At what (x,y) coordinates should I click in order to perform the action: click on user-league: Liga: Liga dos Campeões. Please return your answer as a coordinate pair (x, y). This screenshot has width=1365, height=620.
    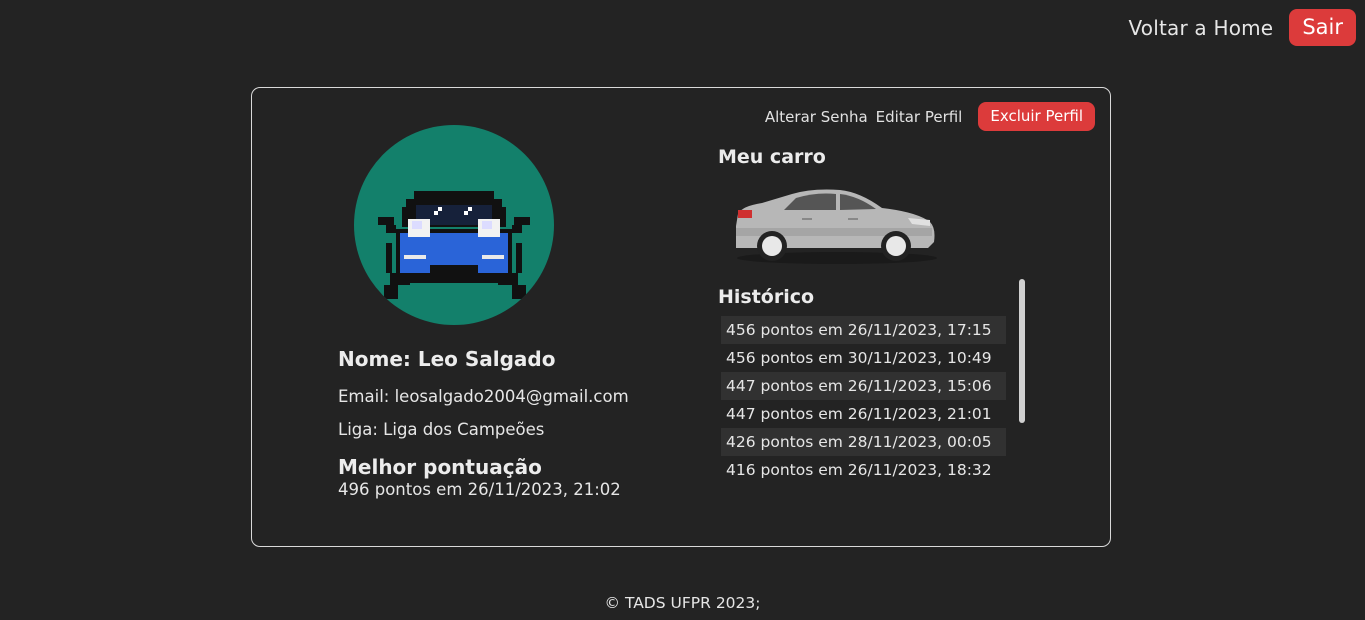
    Looking at the image, I should click on (441, 429).